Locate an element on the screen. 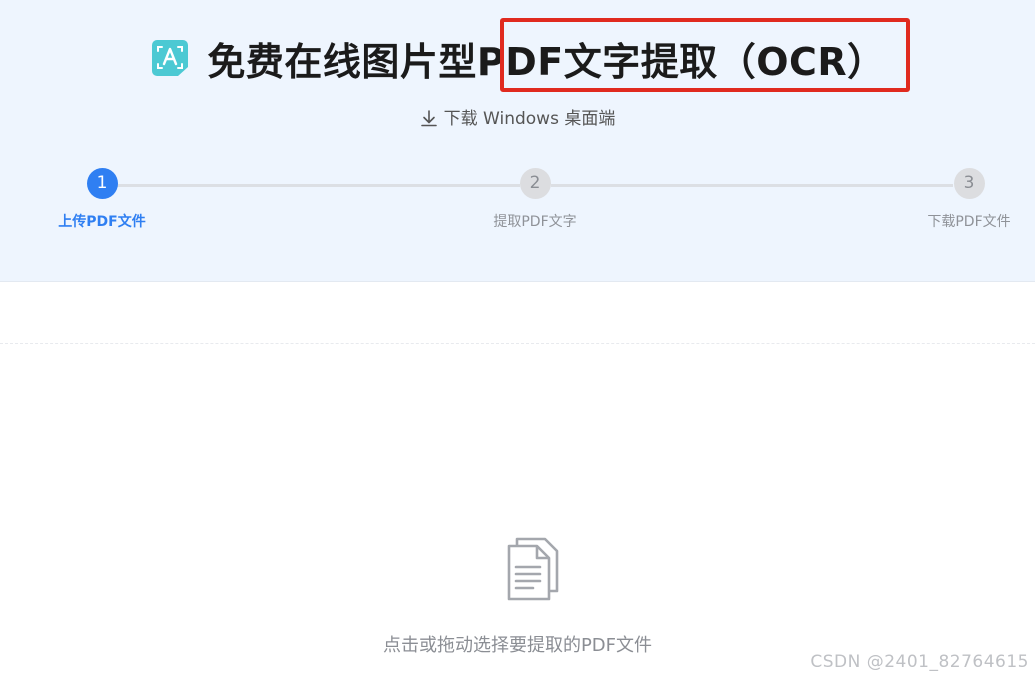 The width and height of the screenshot is (1035, 680). step-extract: 2 提取PDF文字 is located at coordinates (535, 199).